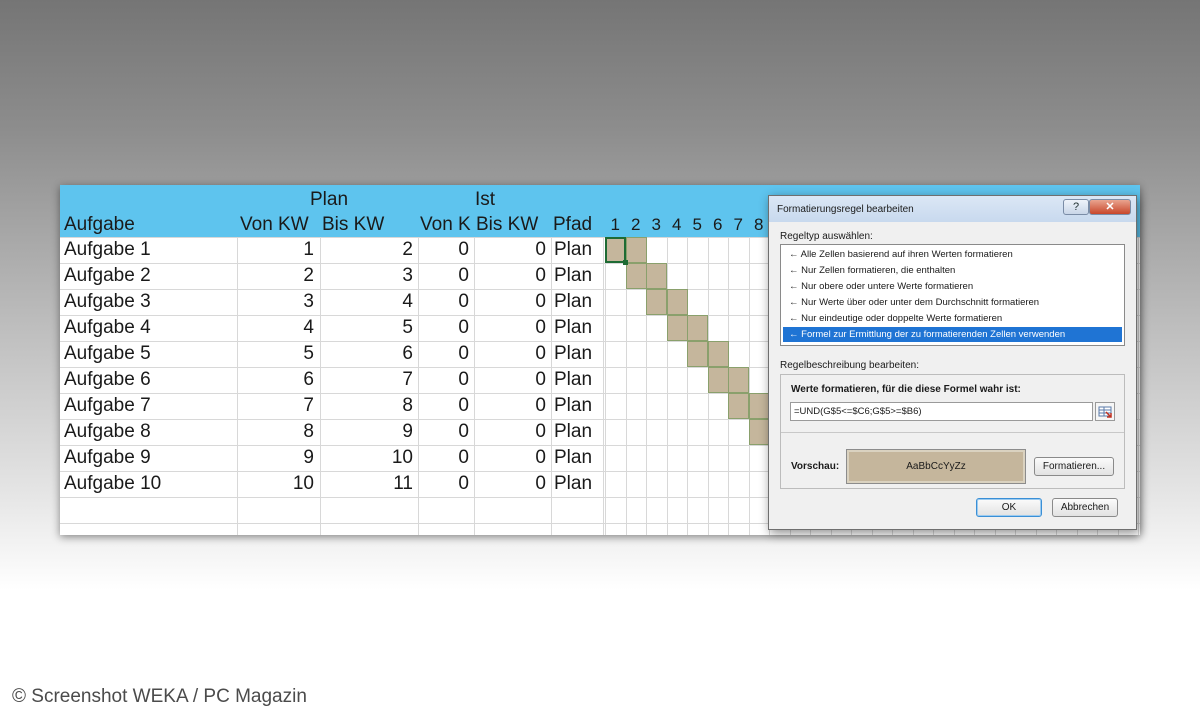 The height and width of the screenshot is (720, 1200). What do you see at coordinates (150, 250) in the screenshot?
I see `task-cell: Aufgabe 1` at bounding box center [150, 250].